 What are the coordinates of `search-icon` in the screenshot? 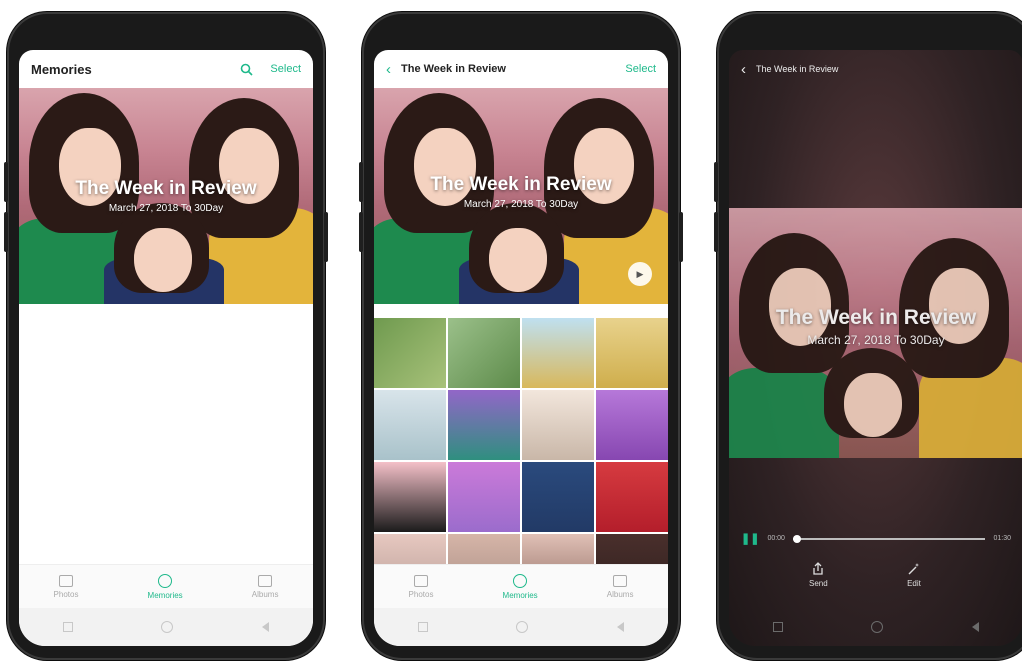 It's located at (246, 69).